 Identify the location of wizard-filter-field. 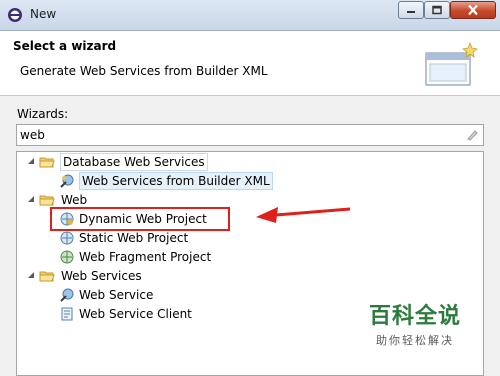
(250, 135).